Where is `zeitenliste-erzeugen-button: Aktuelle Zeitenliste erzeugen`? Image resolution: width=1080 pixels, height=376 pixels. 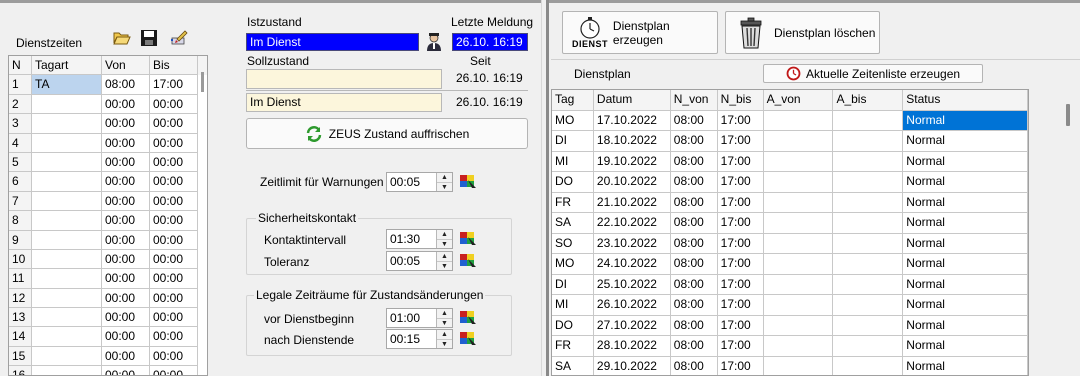
zeitenliste-erzeugen-button: Aktuelle Zeitenliste erzeugen is located at coordinates (873, 73).